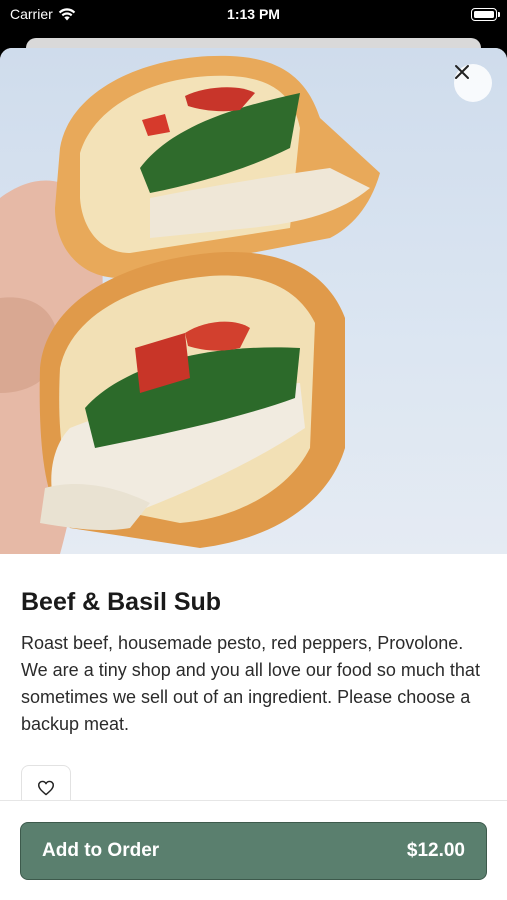 Image resolution: width=507 pixels, height=900 pixels. What do you see at coordinates (473, 83) in the screenshot?
I see `close-button` at bounding box center [473, 83].